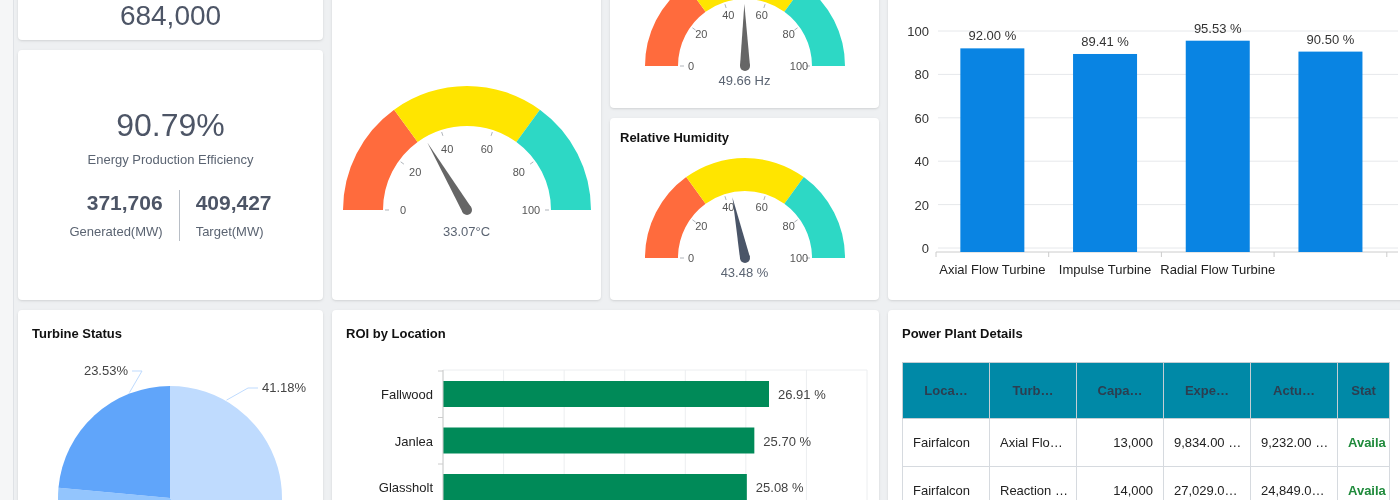 The height and width of the screenshot is (500, 1400). I want to click on table-cell: 14,000, so click(1120, 483).